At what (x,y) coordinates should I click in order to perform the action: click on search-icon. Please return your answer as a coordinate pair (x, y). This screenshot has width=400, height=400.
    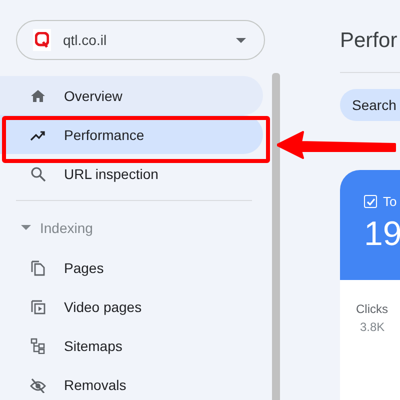
    Looking at the image, I should click on (38, 174).